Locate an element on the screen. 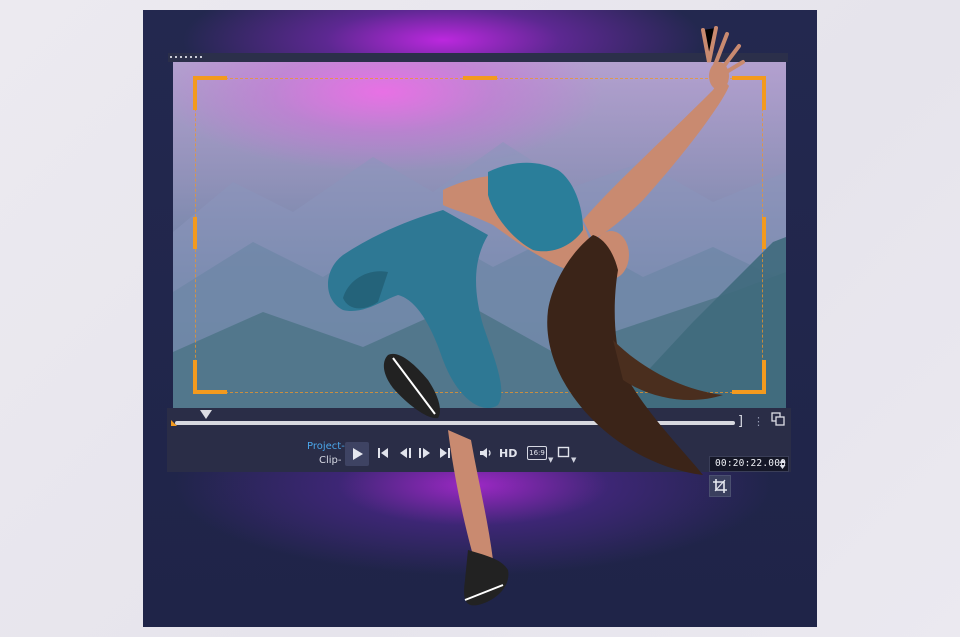  timecode-field: 00:20:22.000 is located at coordinates (749, 464).